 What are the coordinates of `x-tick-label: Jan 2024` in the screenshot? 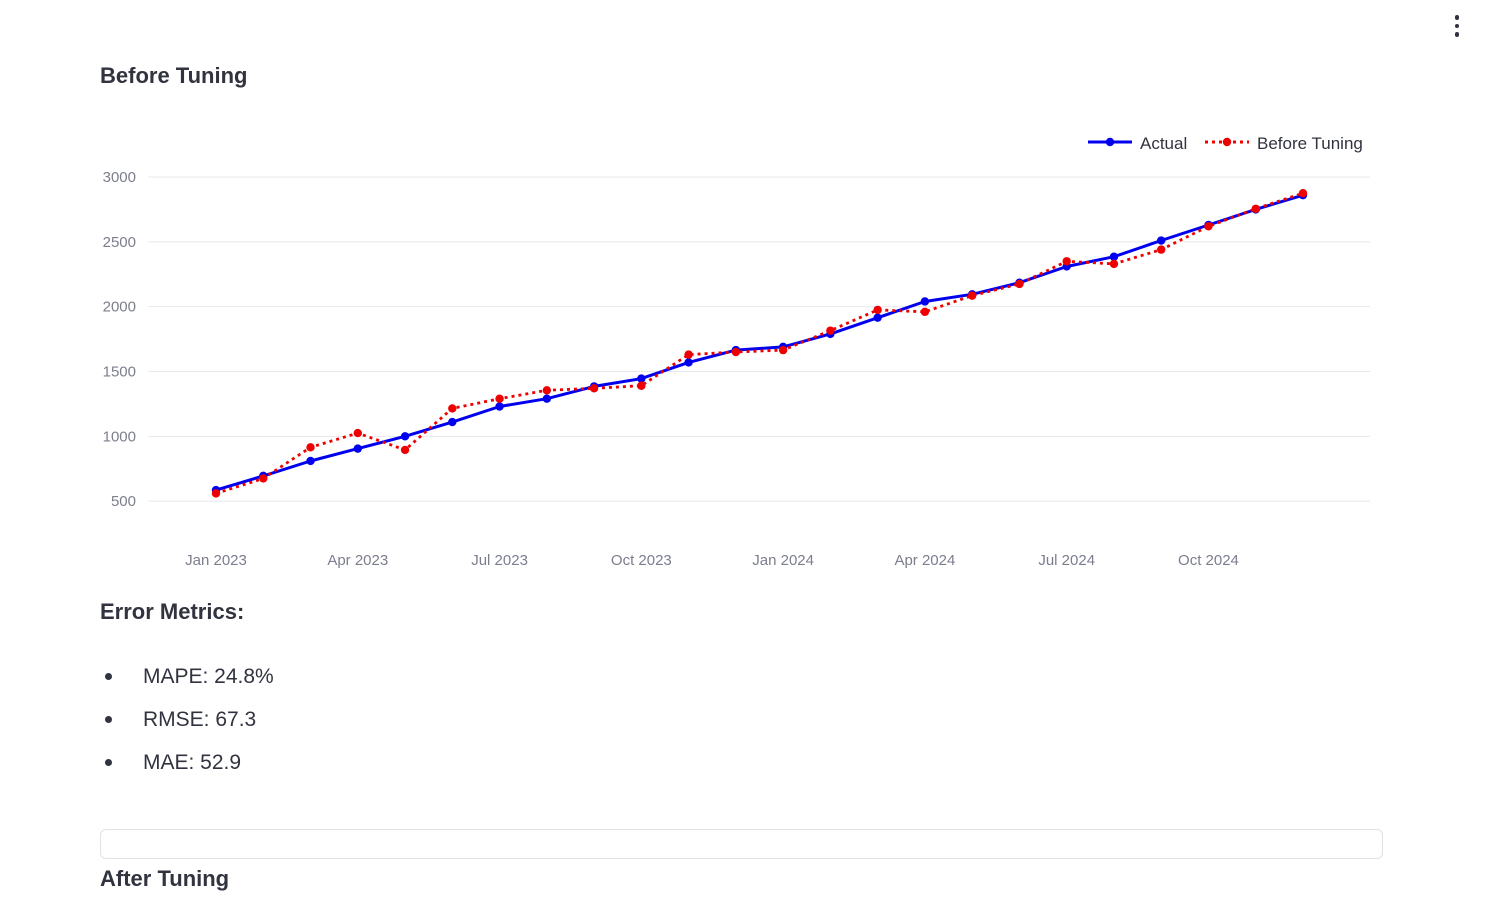 It's located at (783, 560).